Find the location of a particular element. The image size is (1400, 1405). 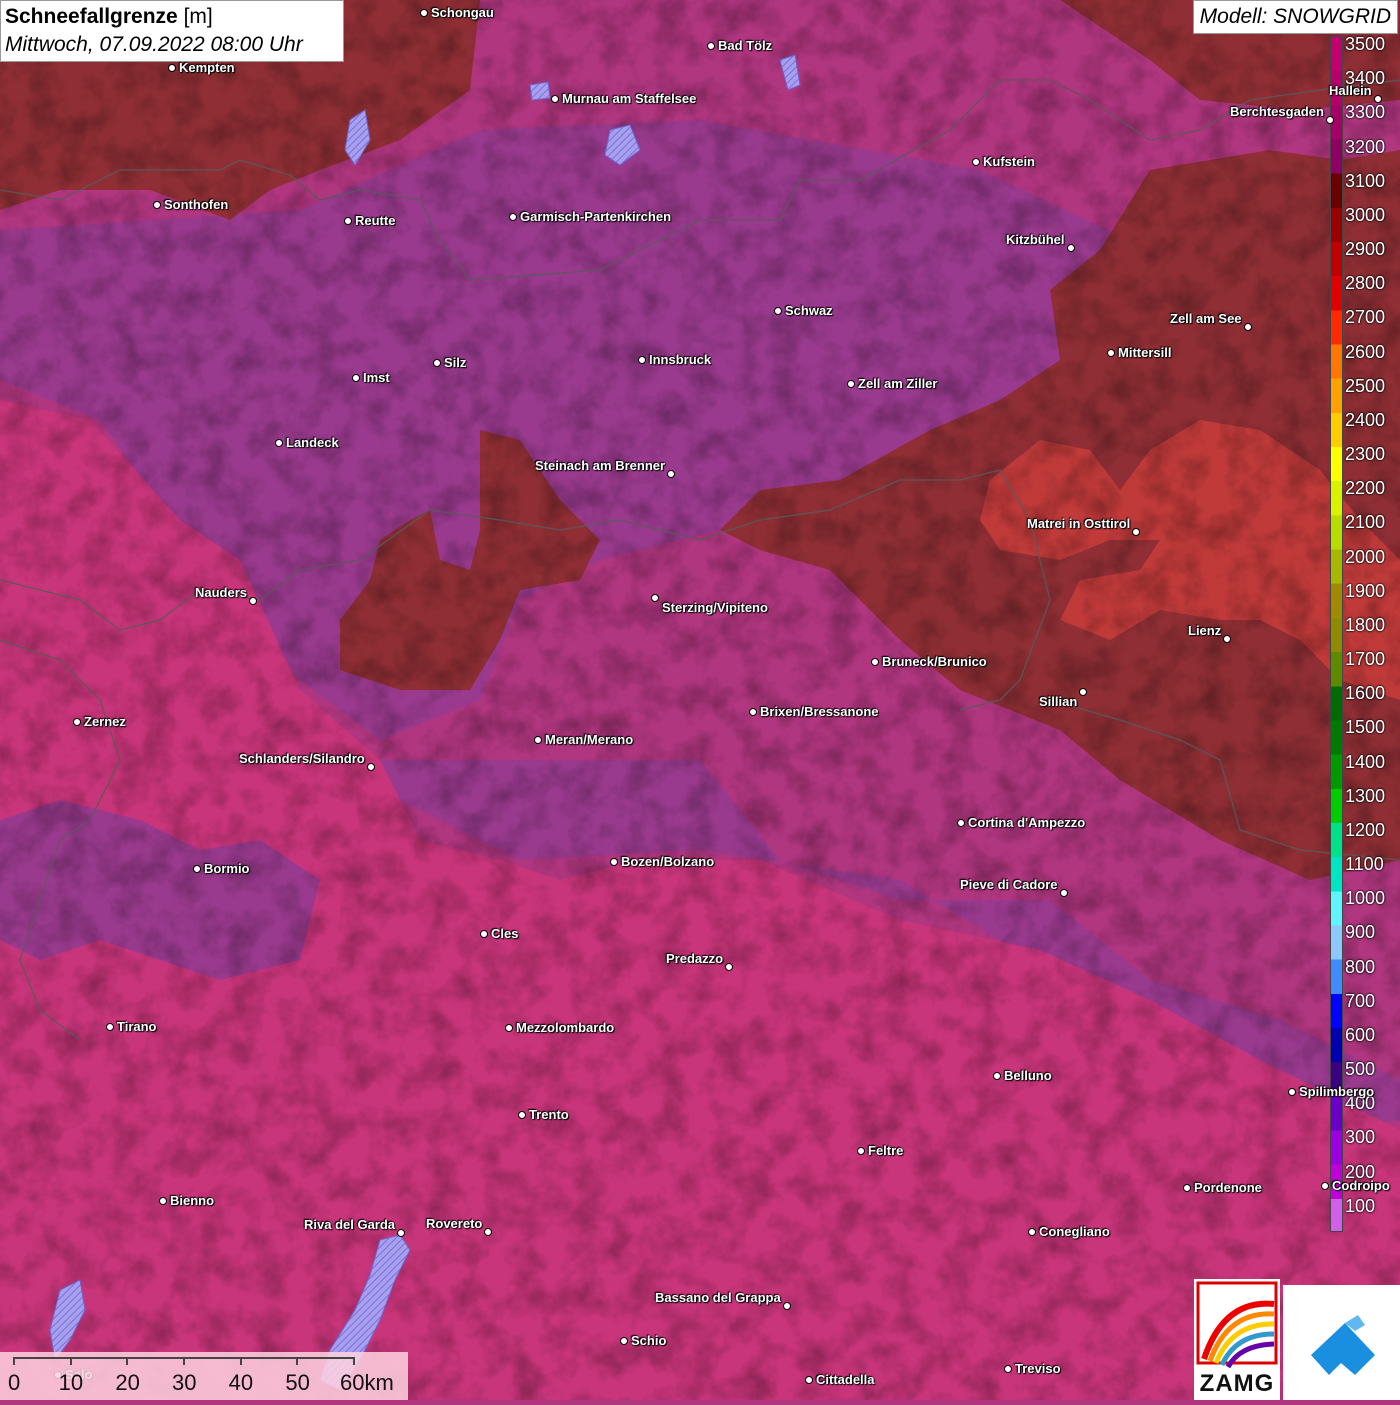

scale-label: 40 is located at coordinates (241, 1382).